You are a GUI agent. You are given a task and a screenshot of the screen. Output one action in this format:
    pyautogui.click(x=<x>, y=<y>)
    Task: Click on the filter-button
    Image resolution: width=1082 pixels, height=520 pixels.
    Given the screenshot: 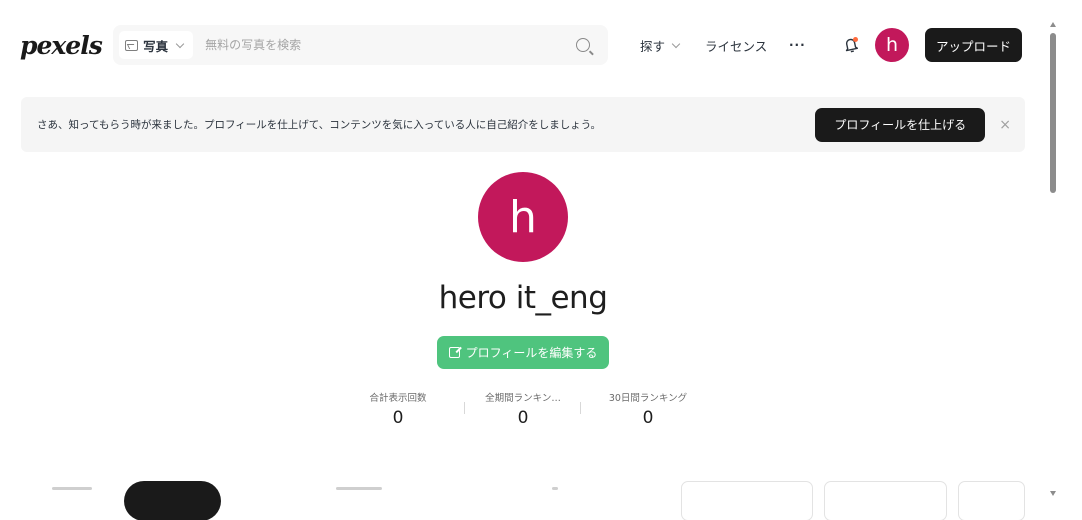 What is the action you would take?
    pyautogui.click(x=747, y=500)
    